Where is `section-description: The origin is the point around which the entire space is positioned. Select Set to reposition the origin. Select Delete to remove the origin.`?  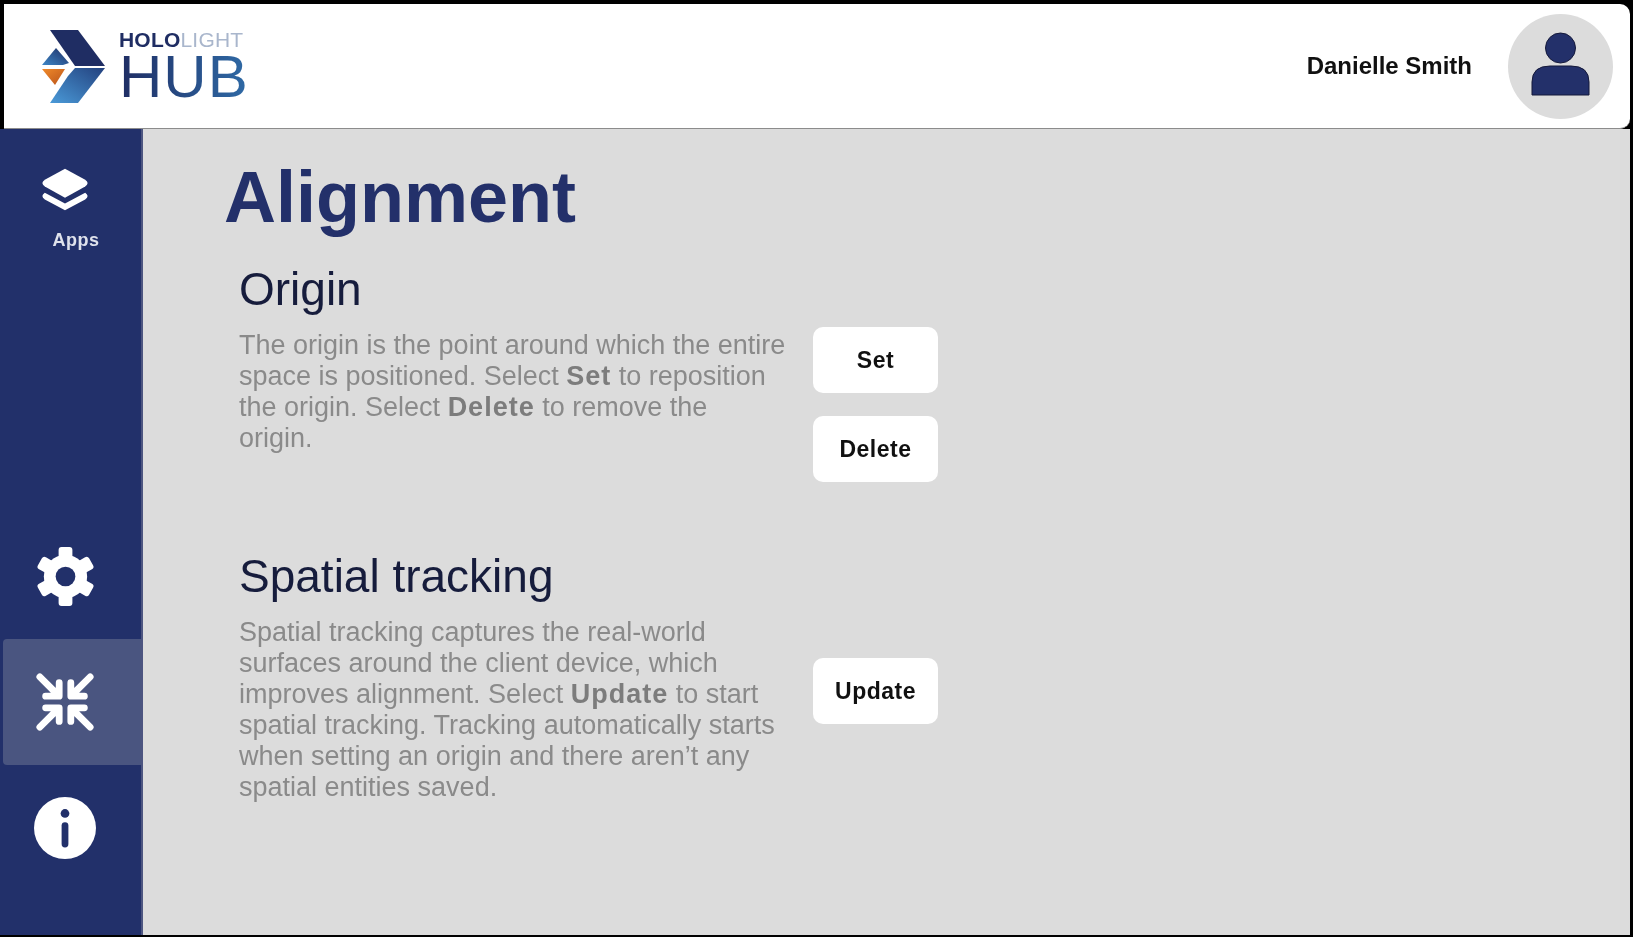
section-description: The origin is the point around which the entire space is positioned. Select Set to reposition the origin. Select Delete to remove the origin. is located at coordinates (513, 392).